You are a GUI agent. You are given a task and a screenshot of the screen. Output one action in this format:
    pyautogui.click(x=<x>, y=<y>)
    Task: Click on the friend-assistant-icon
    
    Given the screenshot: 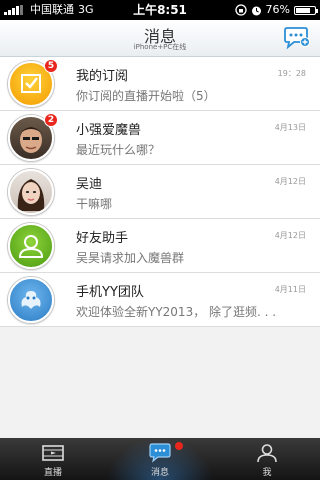 What is the action you would take?
    pyautogui.click(x=31, y=246)
    